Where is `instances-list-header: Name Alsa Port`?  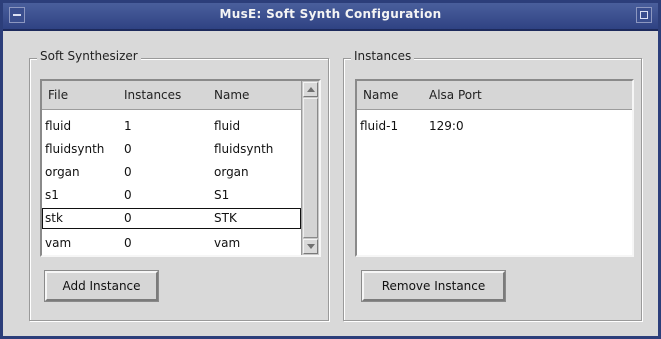
instances-list-header: Name Alsa Port is located at coordinates (494, 95).